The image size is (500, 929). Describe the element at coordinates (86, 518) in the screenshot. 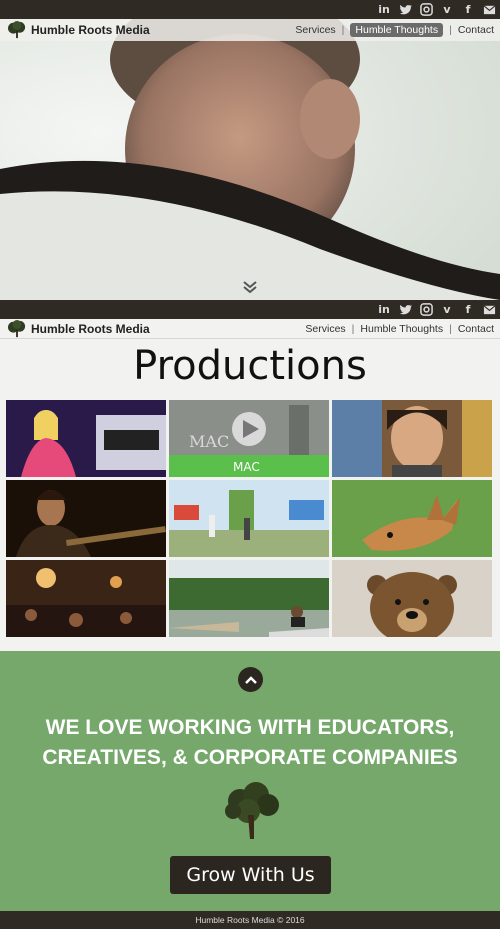

I see `production-tile-guitarist` at that location.